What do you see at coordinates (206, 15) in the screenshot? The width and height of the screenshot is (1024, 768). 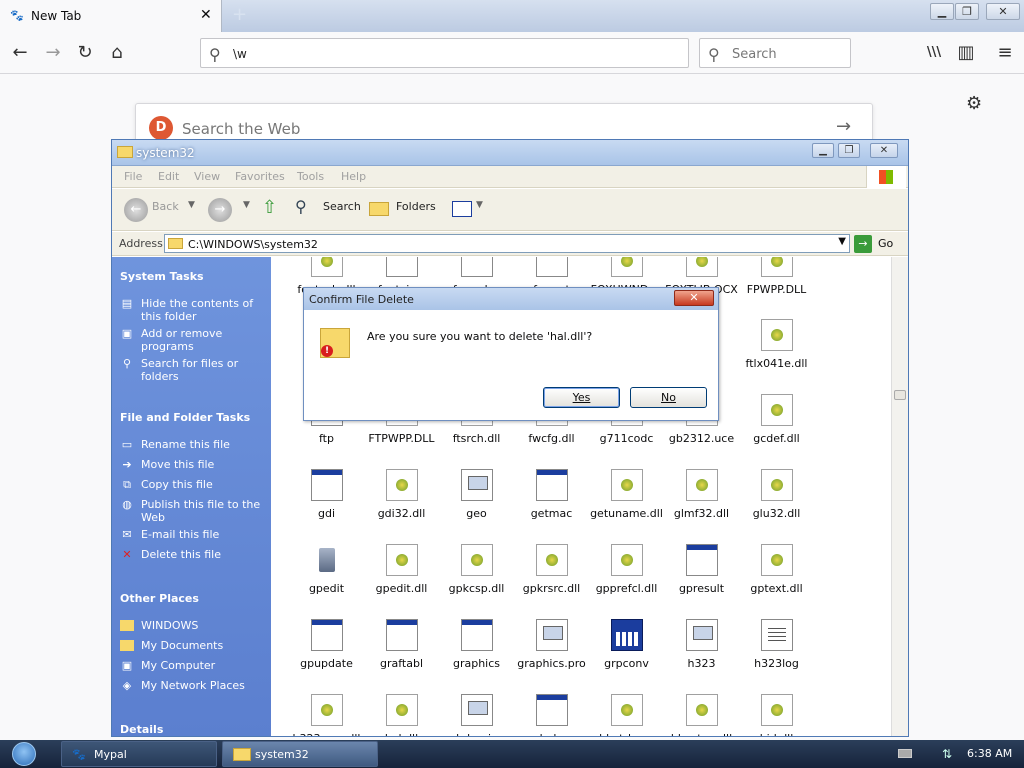 I see `tab-close-icon: ✕` at bounding box center [206, 15].